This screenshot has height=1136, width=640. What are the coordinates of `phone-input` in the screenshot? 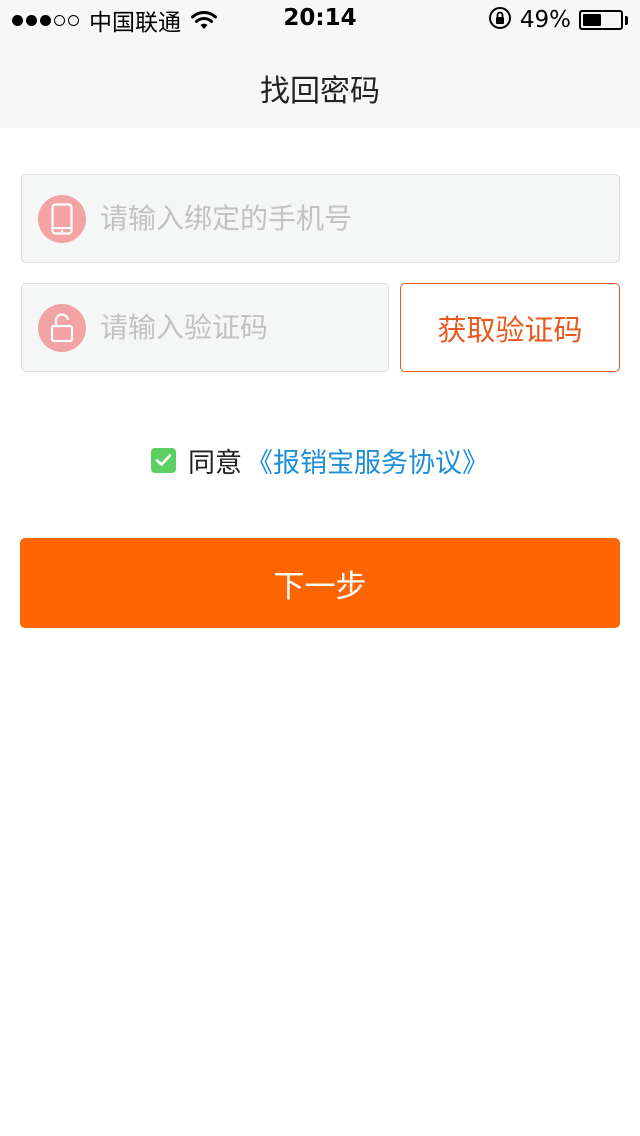 It's located at (350, 218).